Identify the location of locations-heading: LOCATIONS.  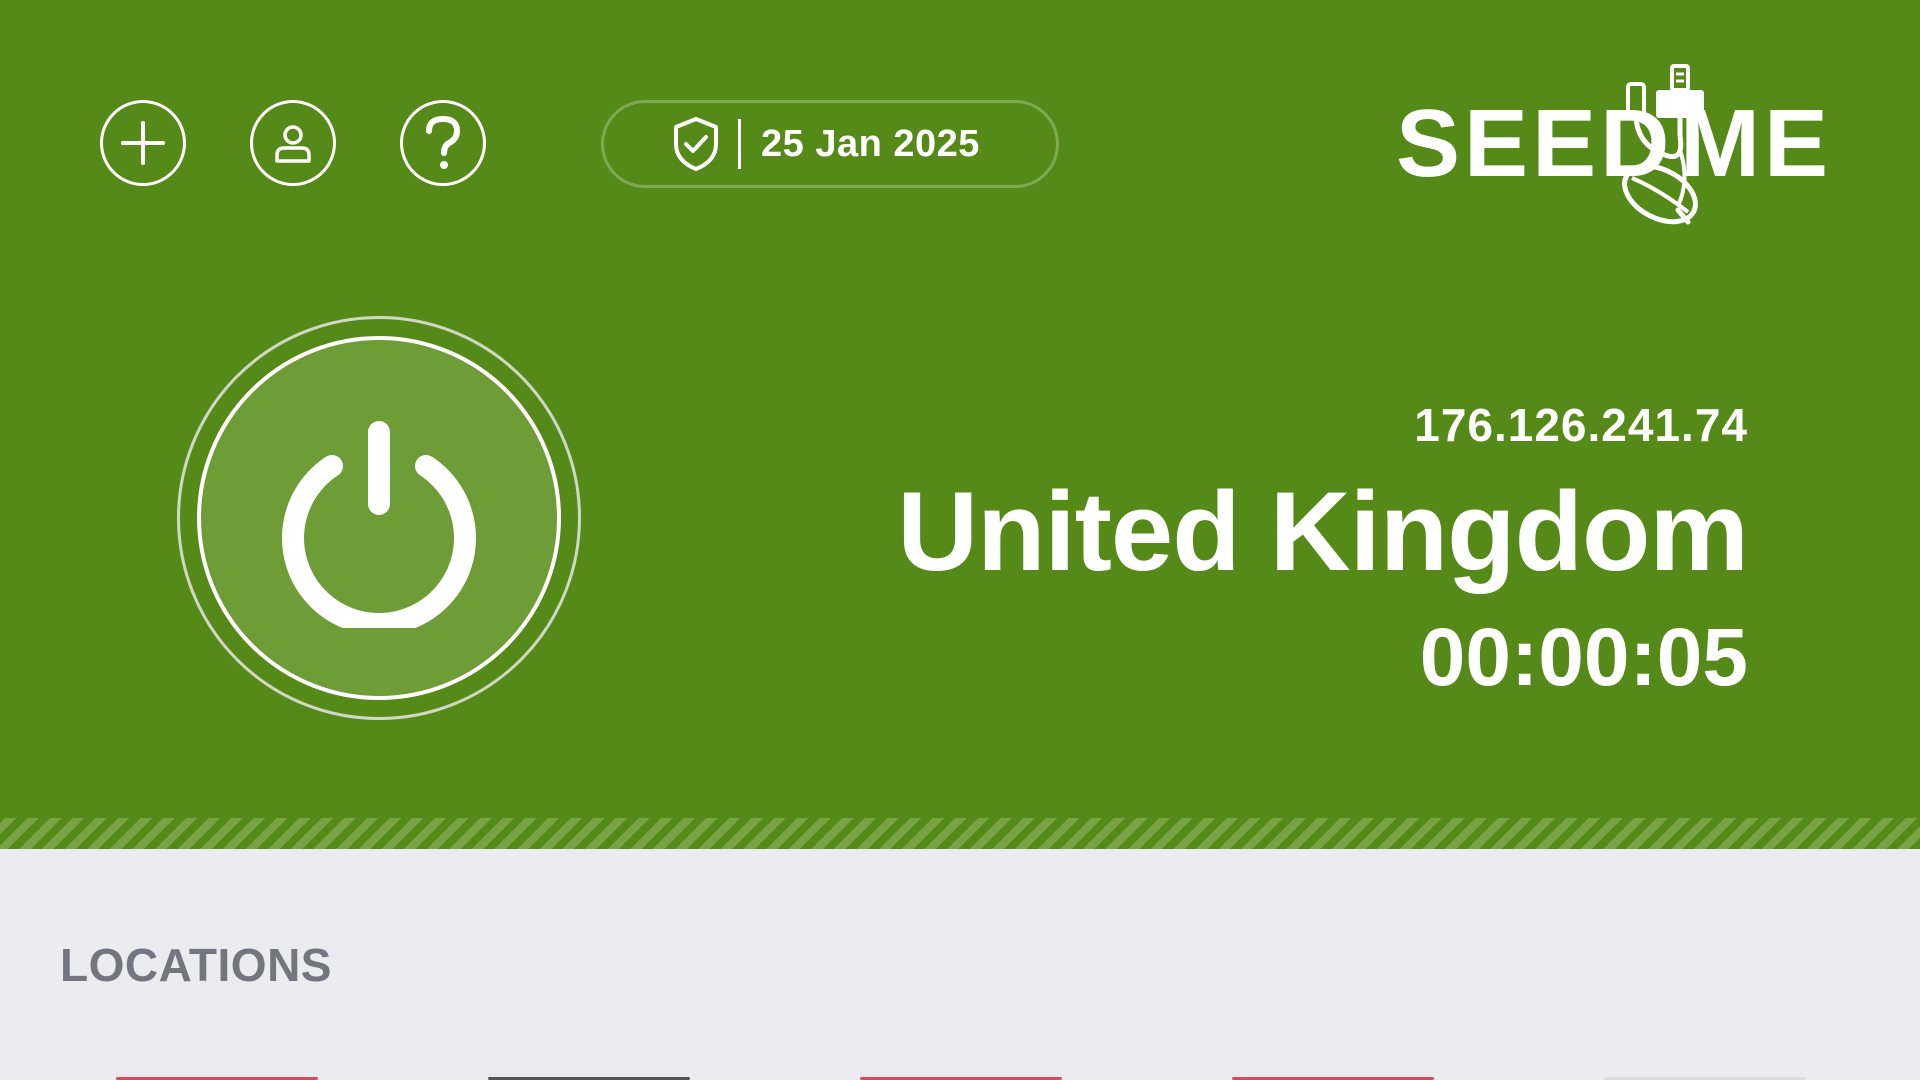
(196, 965).